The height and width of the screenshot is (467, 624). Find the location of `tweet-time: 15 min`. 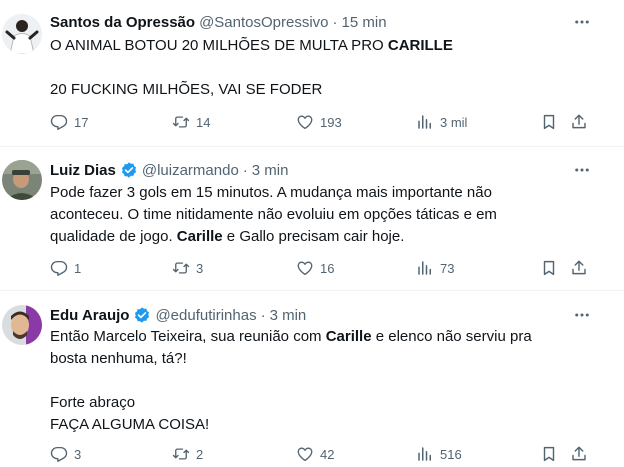

tweet-time: 15 min is located at coordinates (364, 22).